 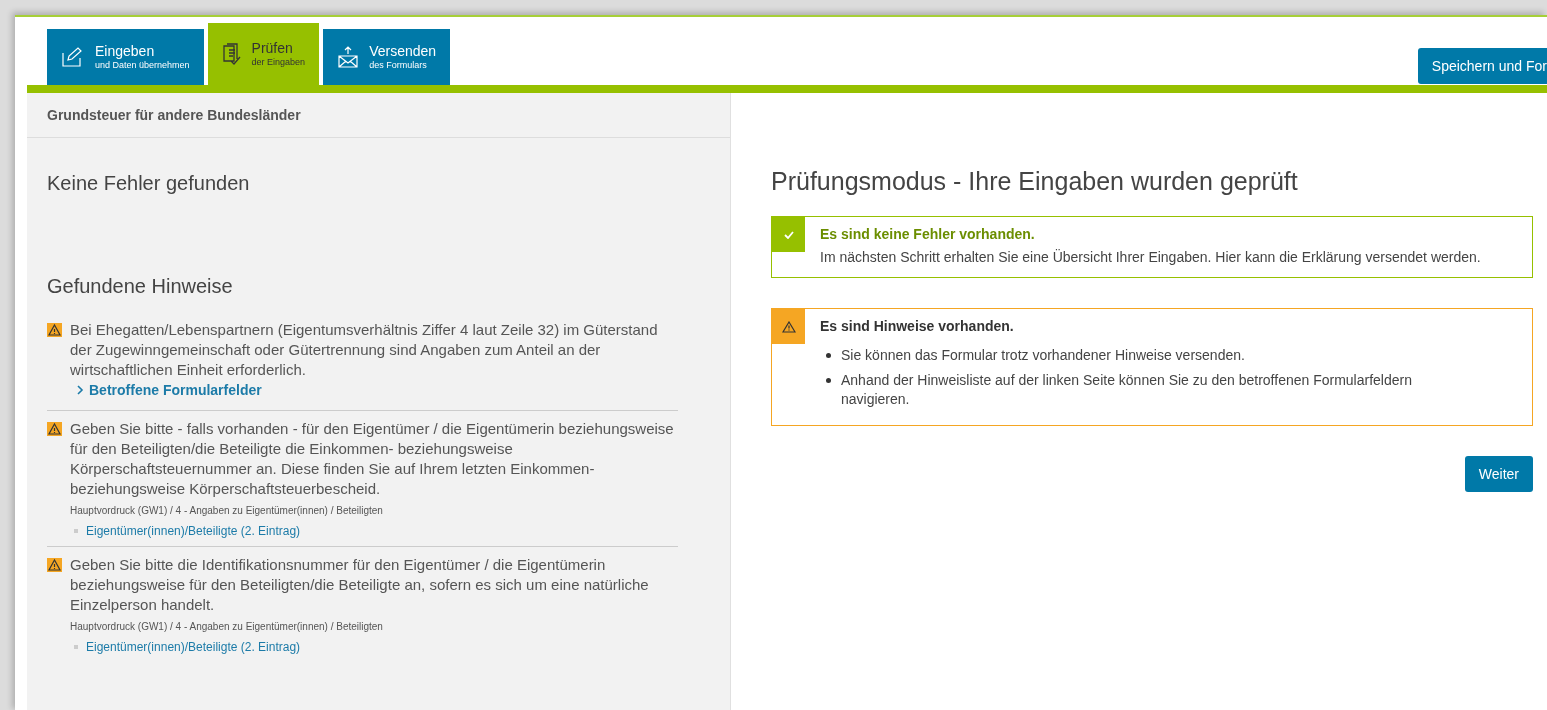 What do you see at coordinates (231, 54) in the screenshot?
I see `documents-icon` at bounding box center [231, 54].